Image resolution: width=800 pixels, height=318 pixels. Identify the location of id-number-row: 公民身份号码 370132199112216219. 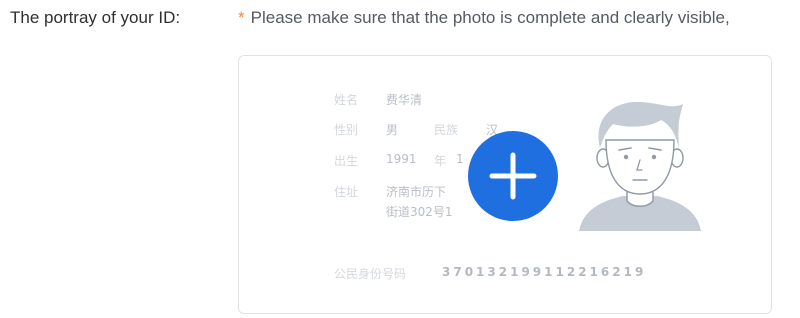
(488, 273).